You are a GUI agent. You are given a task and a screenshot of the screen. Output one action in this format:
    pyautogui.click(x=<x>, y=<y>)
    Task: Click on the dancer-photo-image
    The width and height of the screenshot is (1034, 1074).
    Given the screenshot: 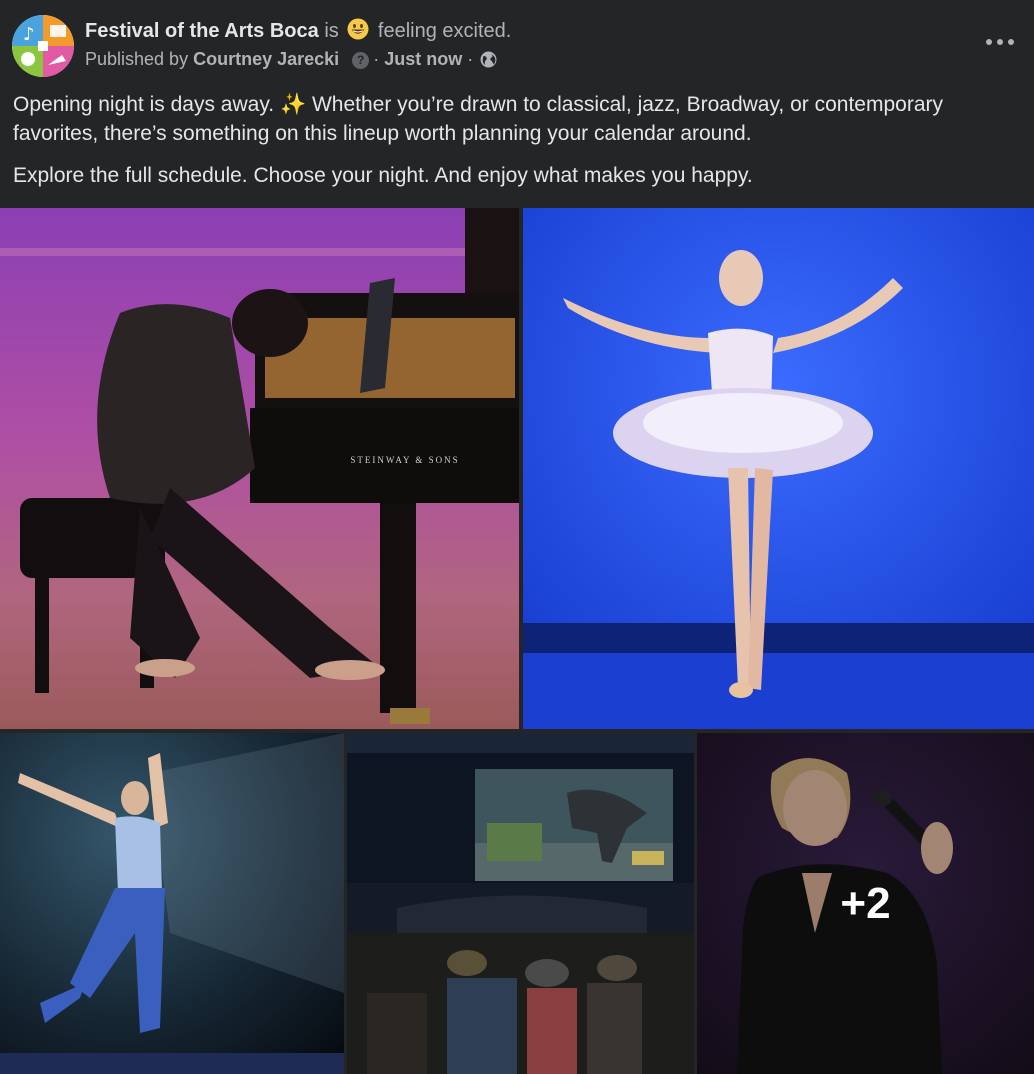 What is the action you would take?
    pyautogui.click(x=172, y=903)
    